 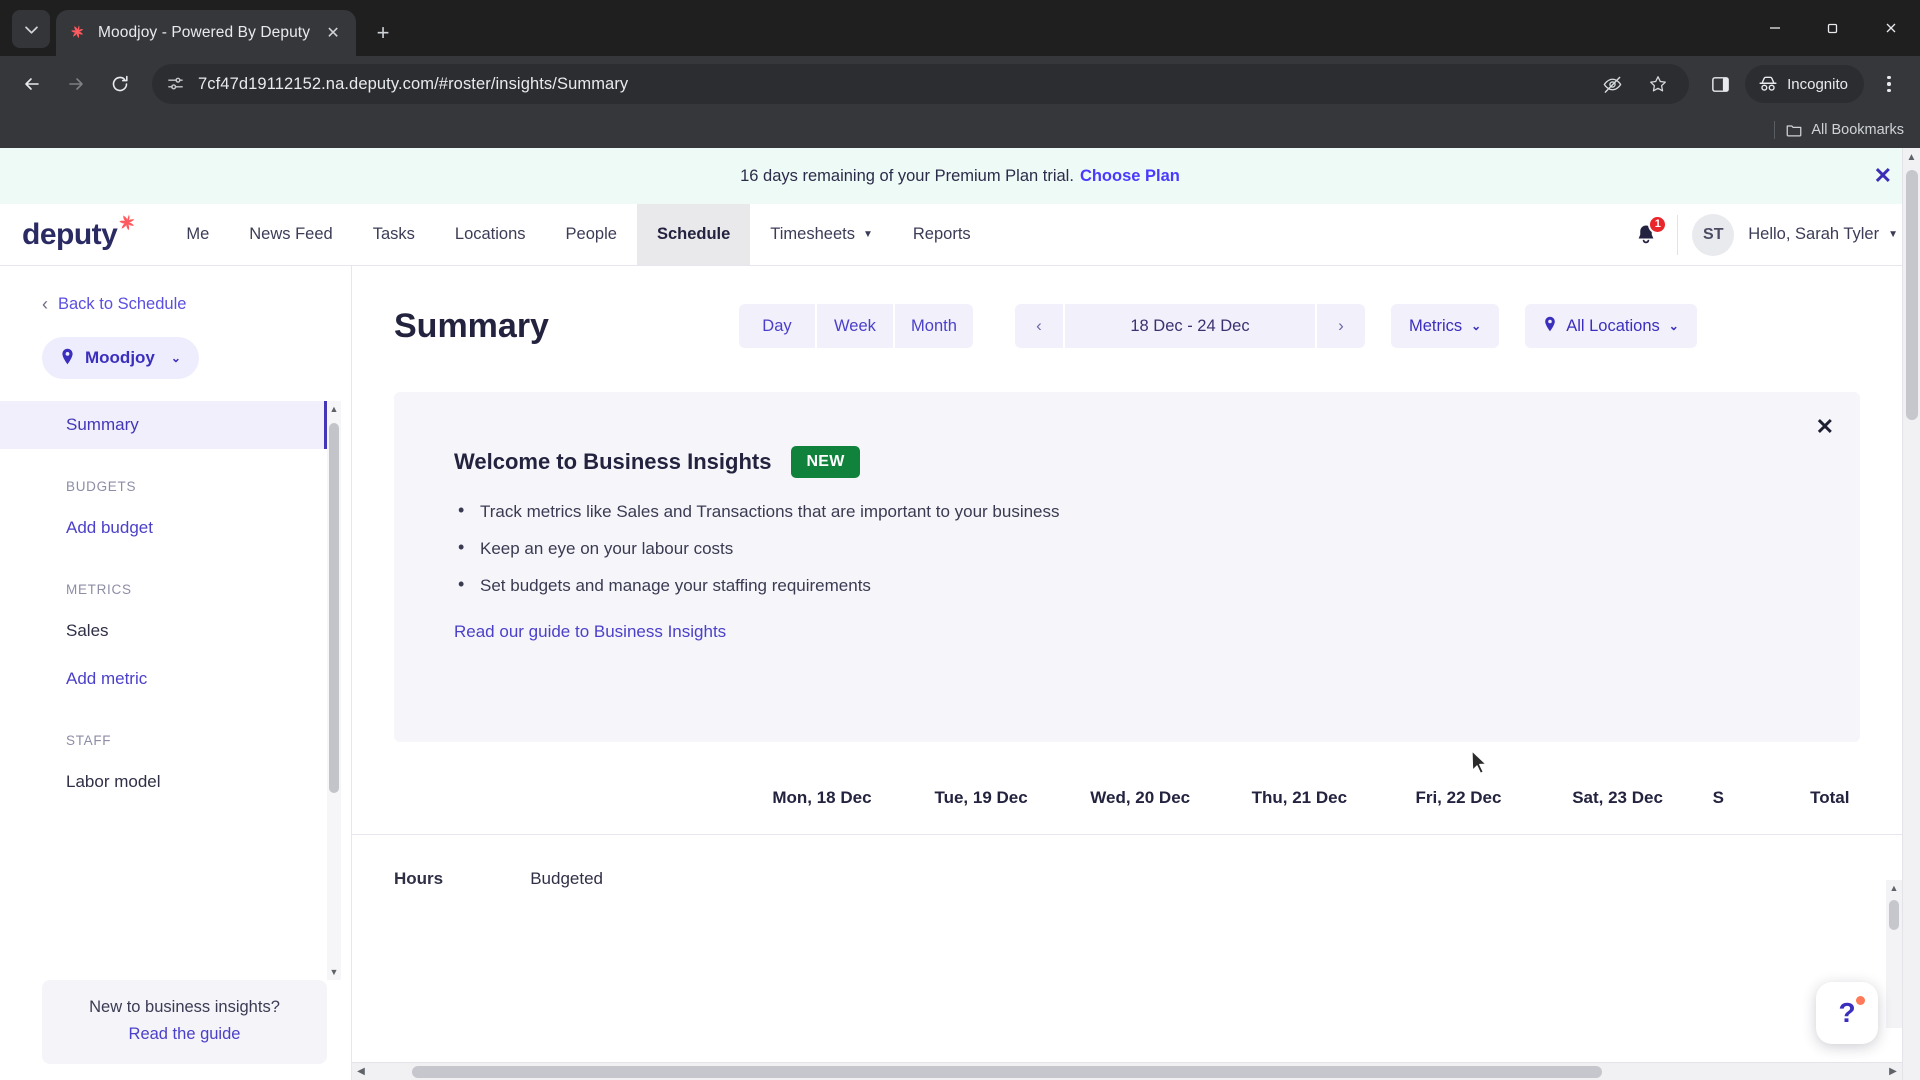 What do you see at coordinates (1157, 632) in the screenshot?
I see `business-insights-guide-link: Read our guide to Business Insights` at bounding box center [1157, 632].